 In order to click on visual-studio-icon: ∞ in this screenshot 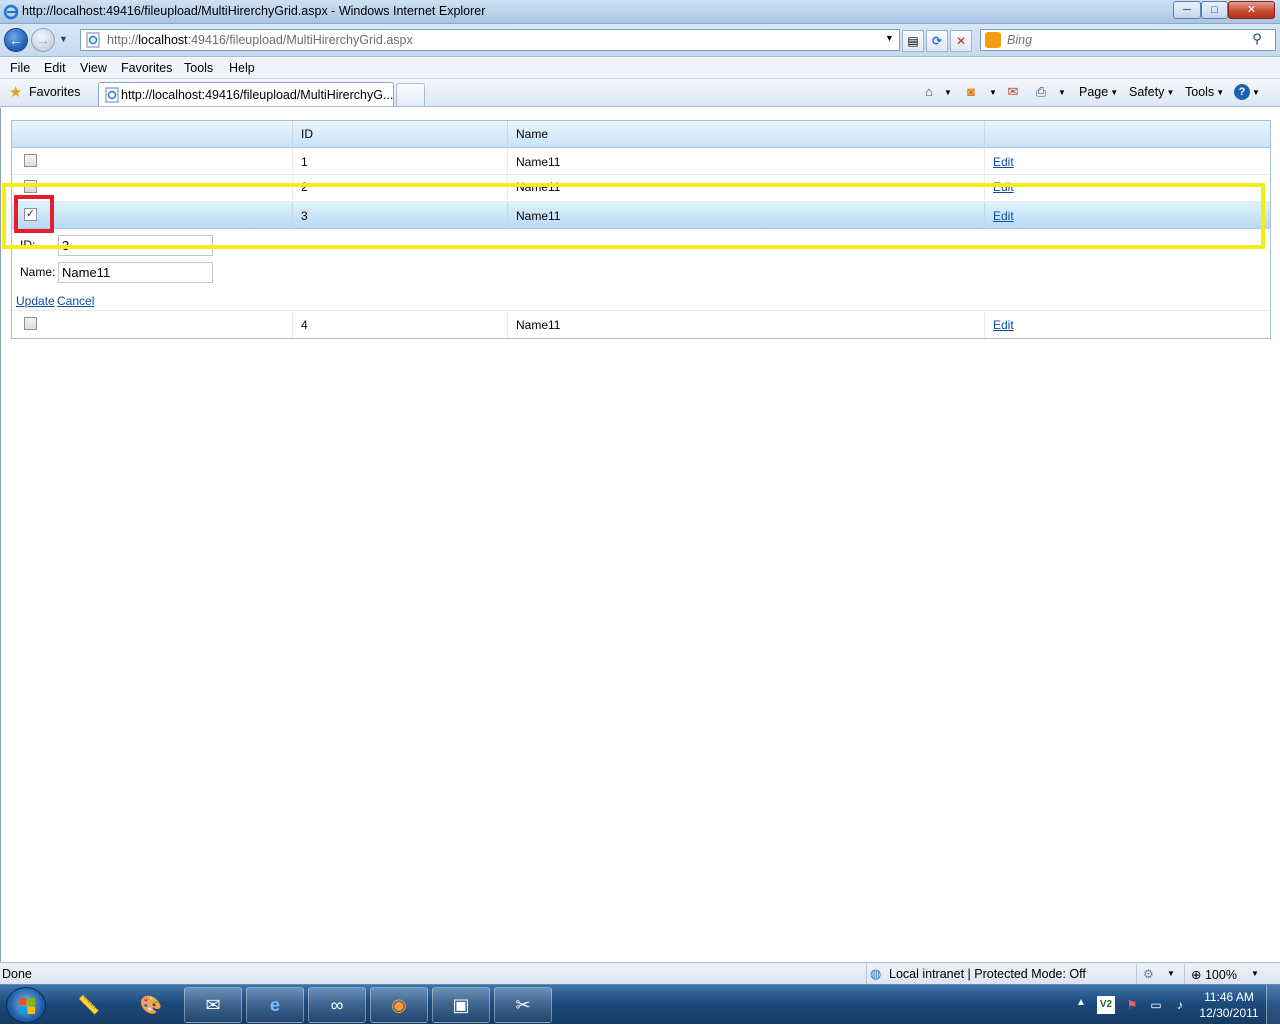, I will do `click(337, 1005)`.